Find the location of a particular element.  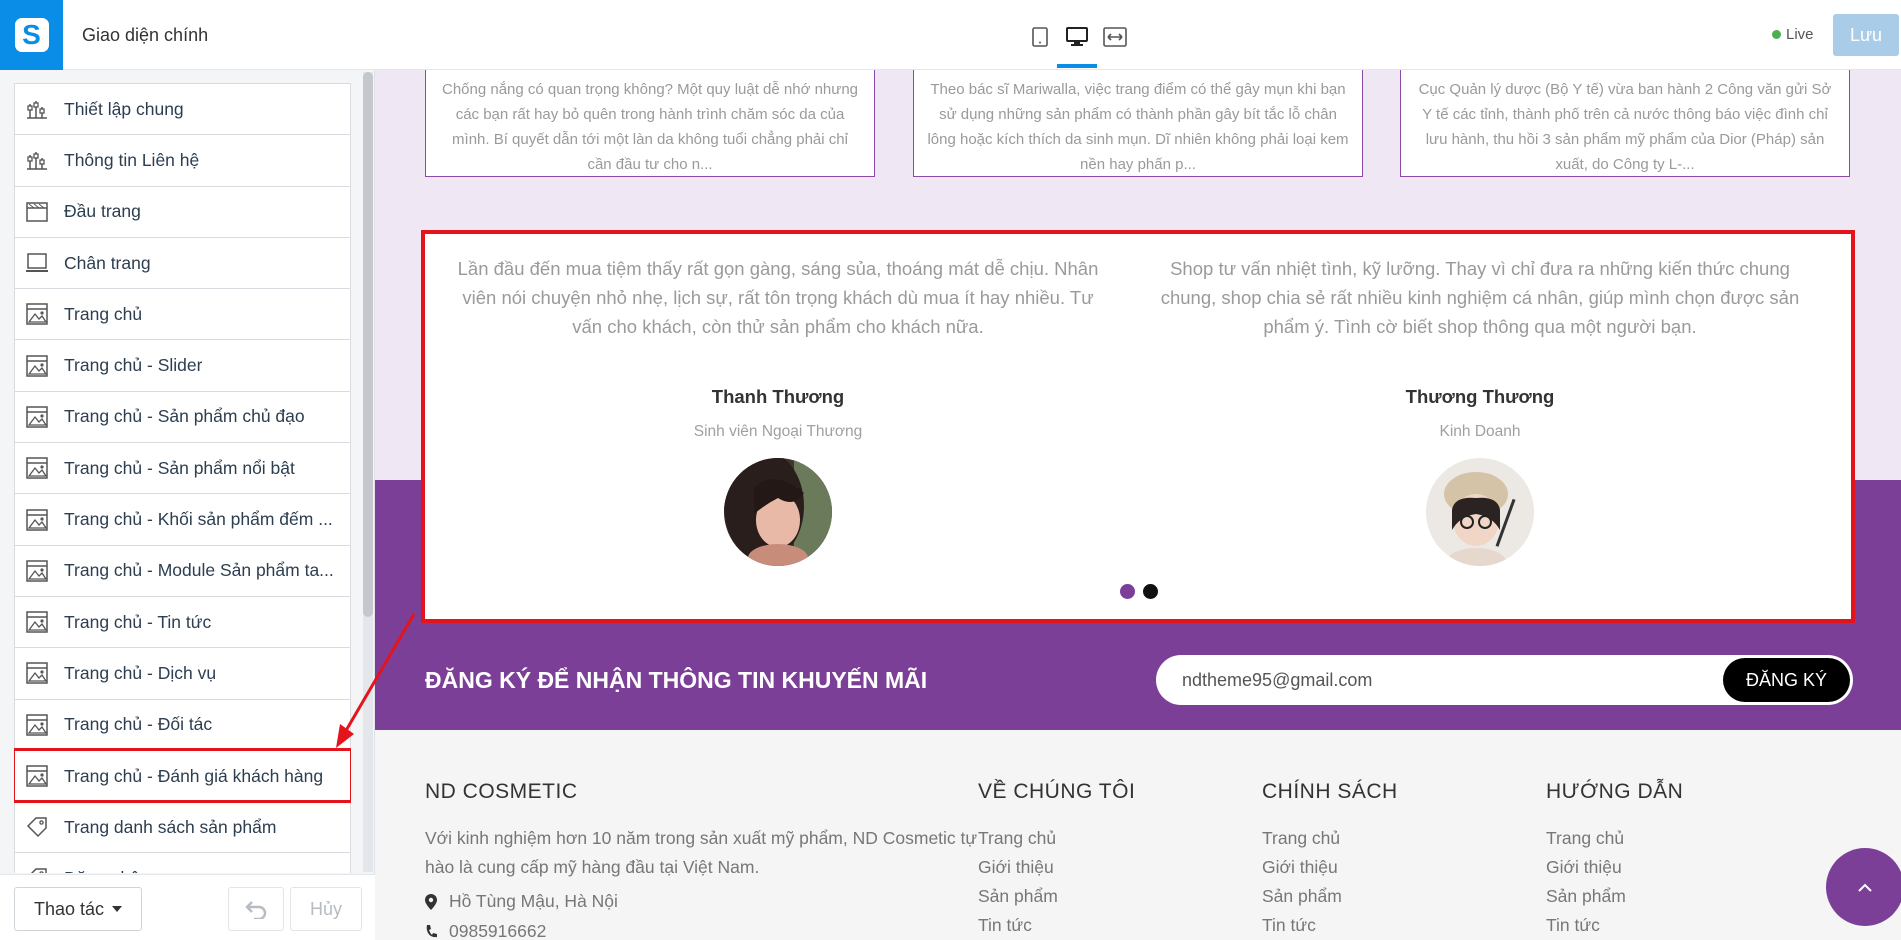

sidebar-menu-item: Trang chủ - Sản phẩm chủ đạo is located at coordinates (182, 416).